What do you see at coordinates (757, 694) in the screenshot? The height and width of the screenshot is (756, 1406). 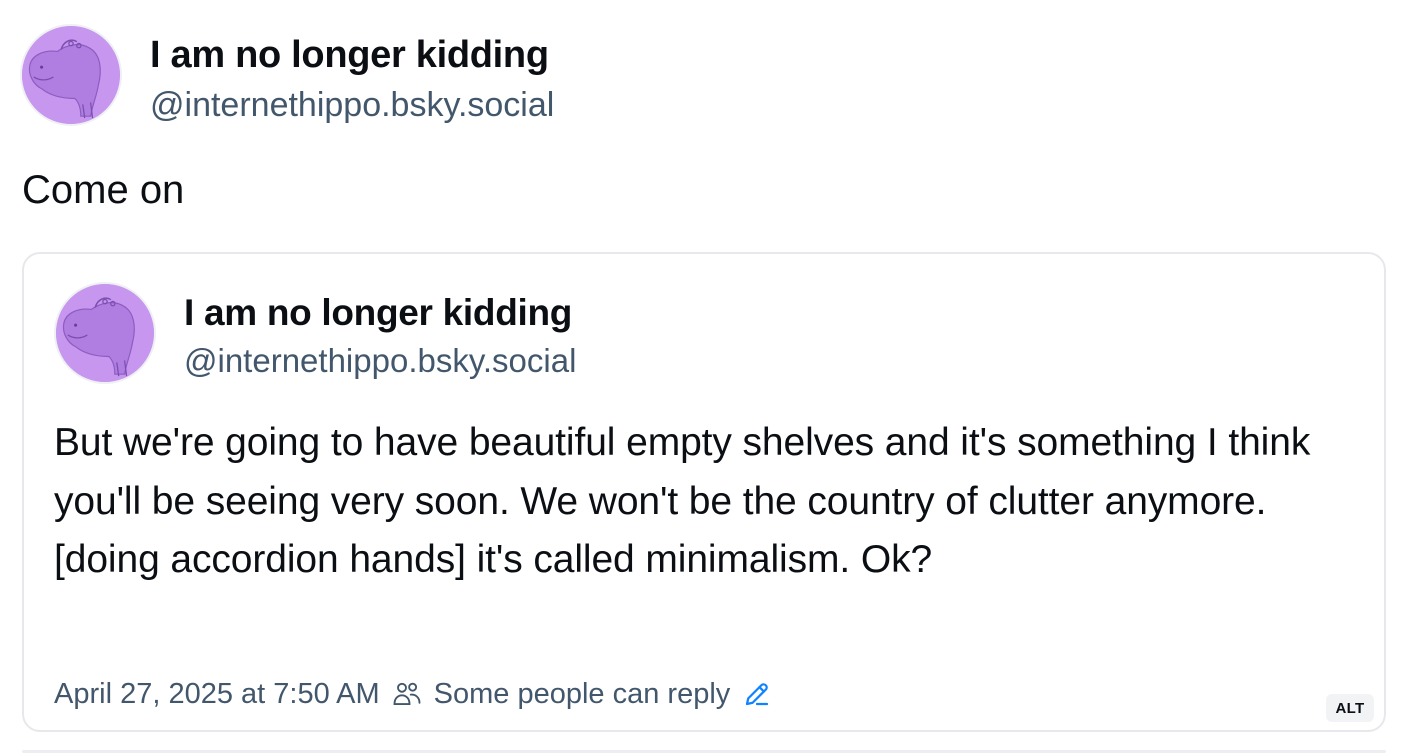 I see `pencil-icon` at bounding box center [757, 694].